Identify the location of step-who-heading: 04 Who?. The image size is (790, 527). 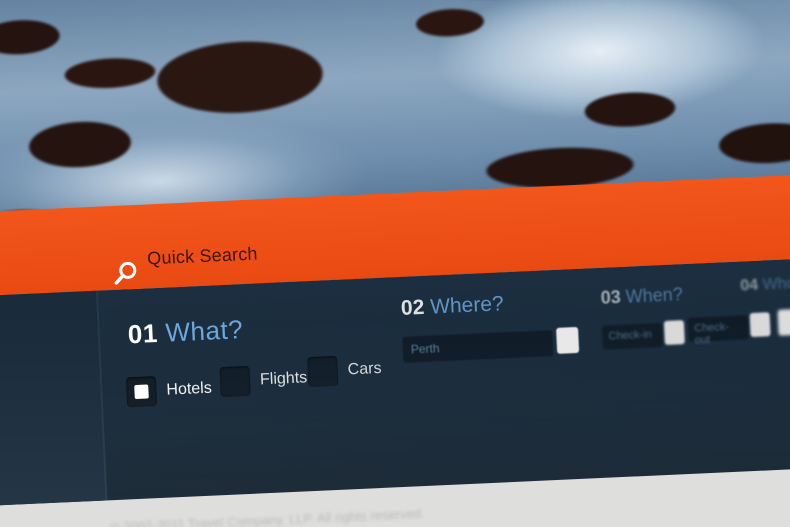
(765, 285).